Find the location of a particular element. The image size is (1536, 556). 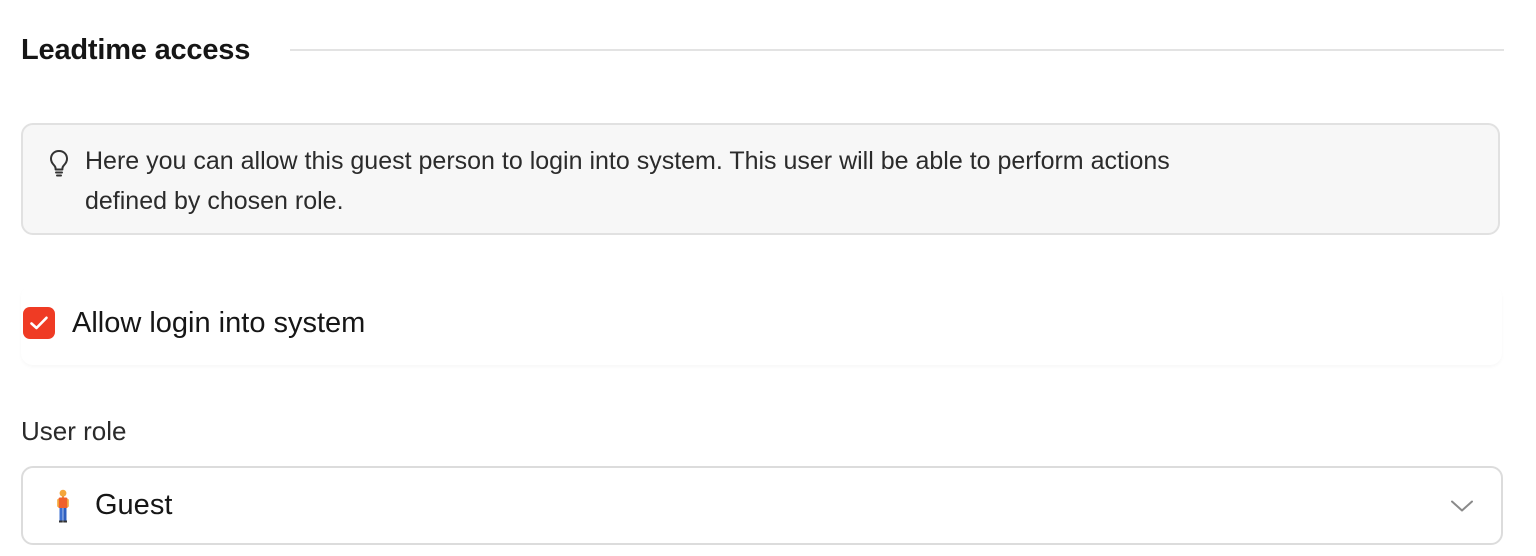

user-role-select: Guest is located at coordinates (762, 505).